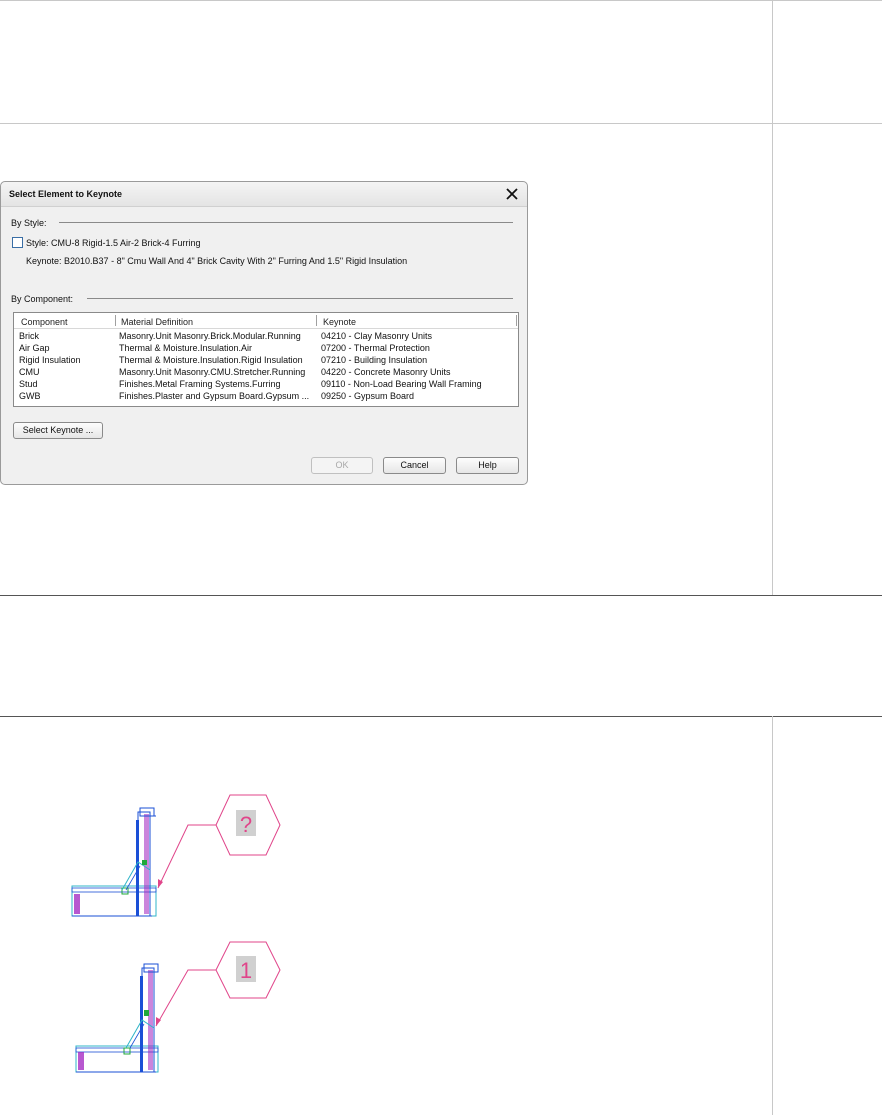 This screenshot has height=1115, width=882. What do you see at coordinates (29, 336) in the screenshot?
I see `cell-component: Brick` at bounding box center [29, 336].